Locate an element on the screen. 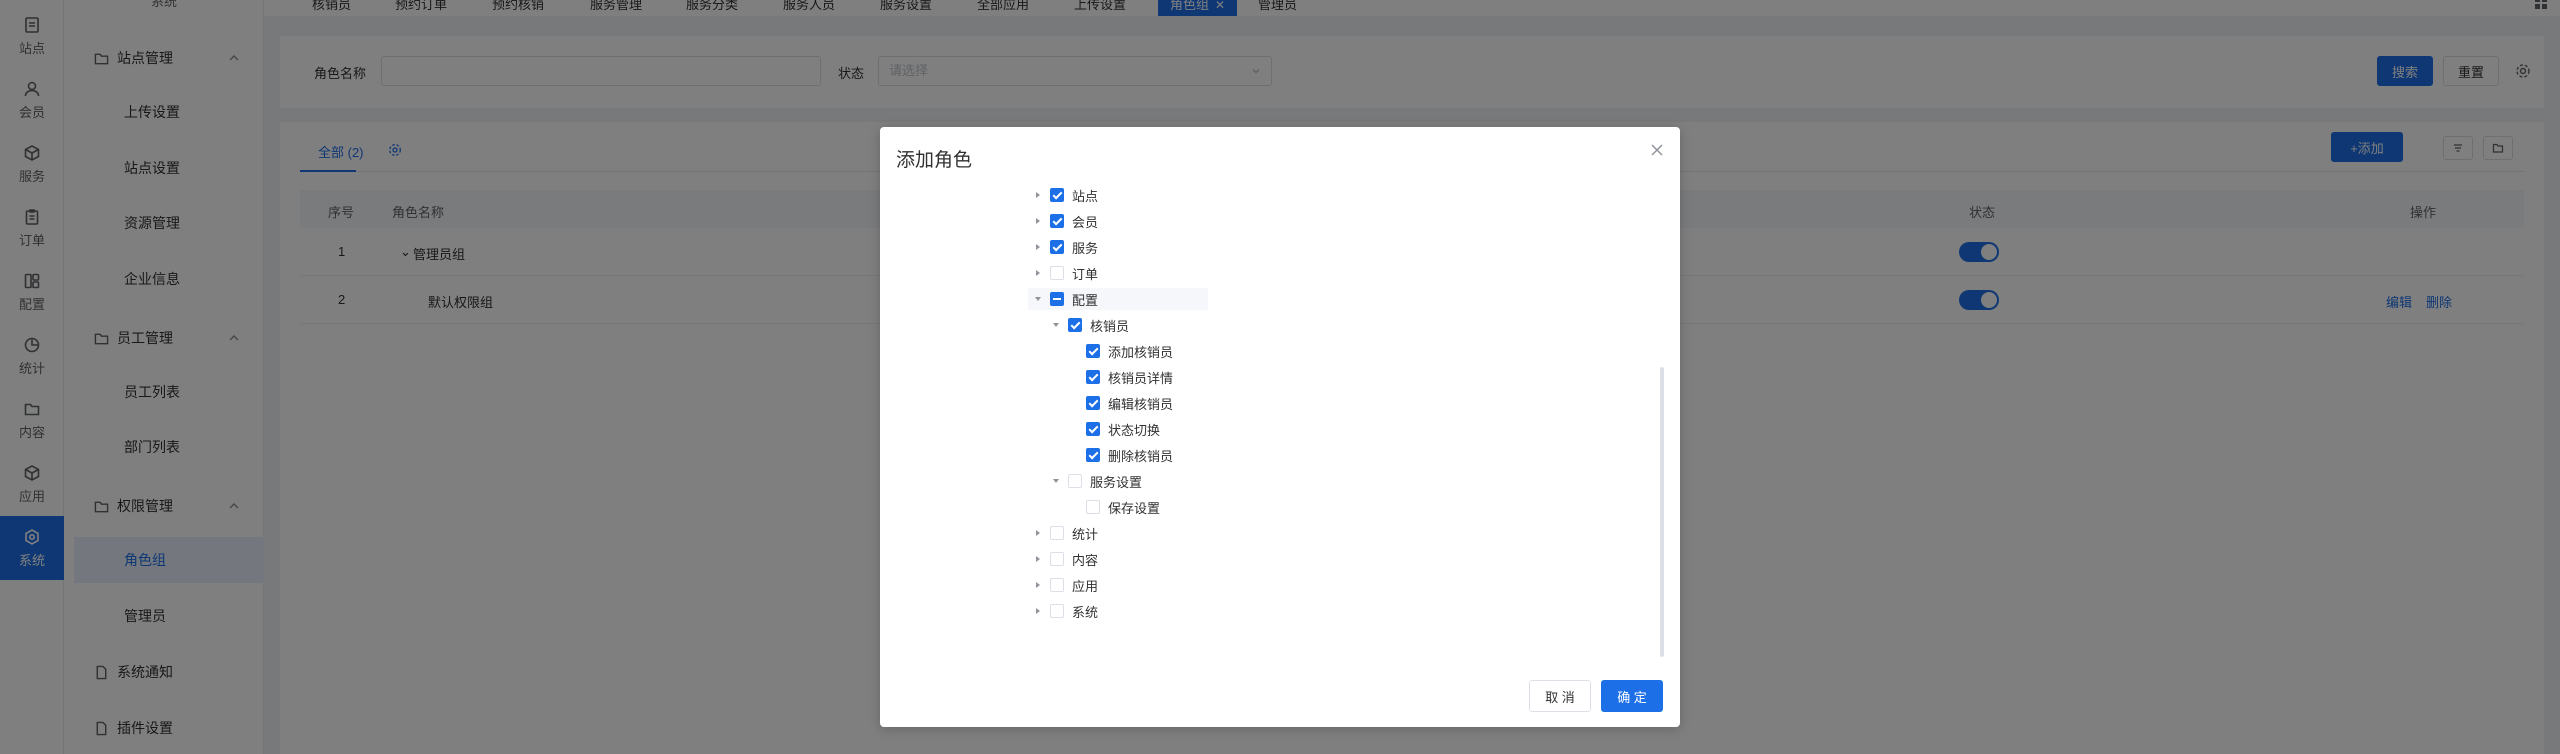  tree-node-label: 统计 is located at coordinates (1085, 534).